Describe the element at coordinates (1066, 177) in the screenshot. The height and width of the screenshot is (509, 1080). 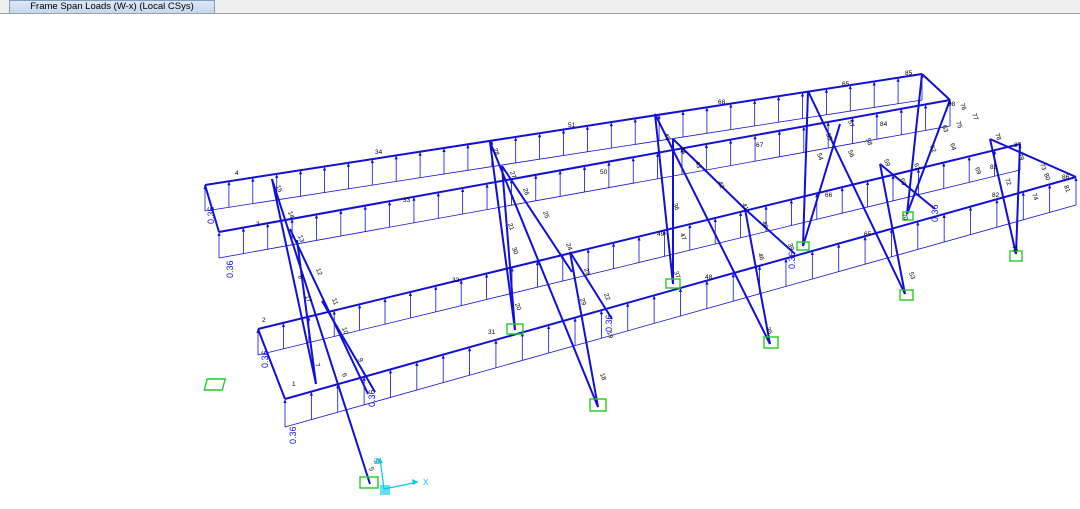
I see `beam-label: 86` at that location.